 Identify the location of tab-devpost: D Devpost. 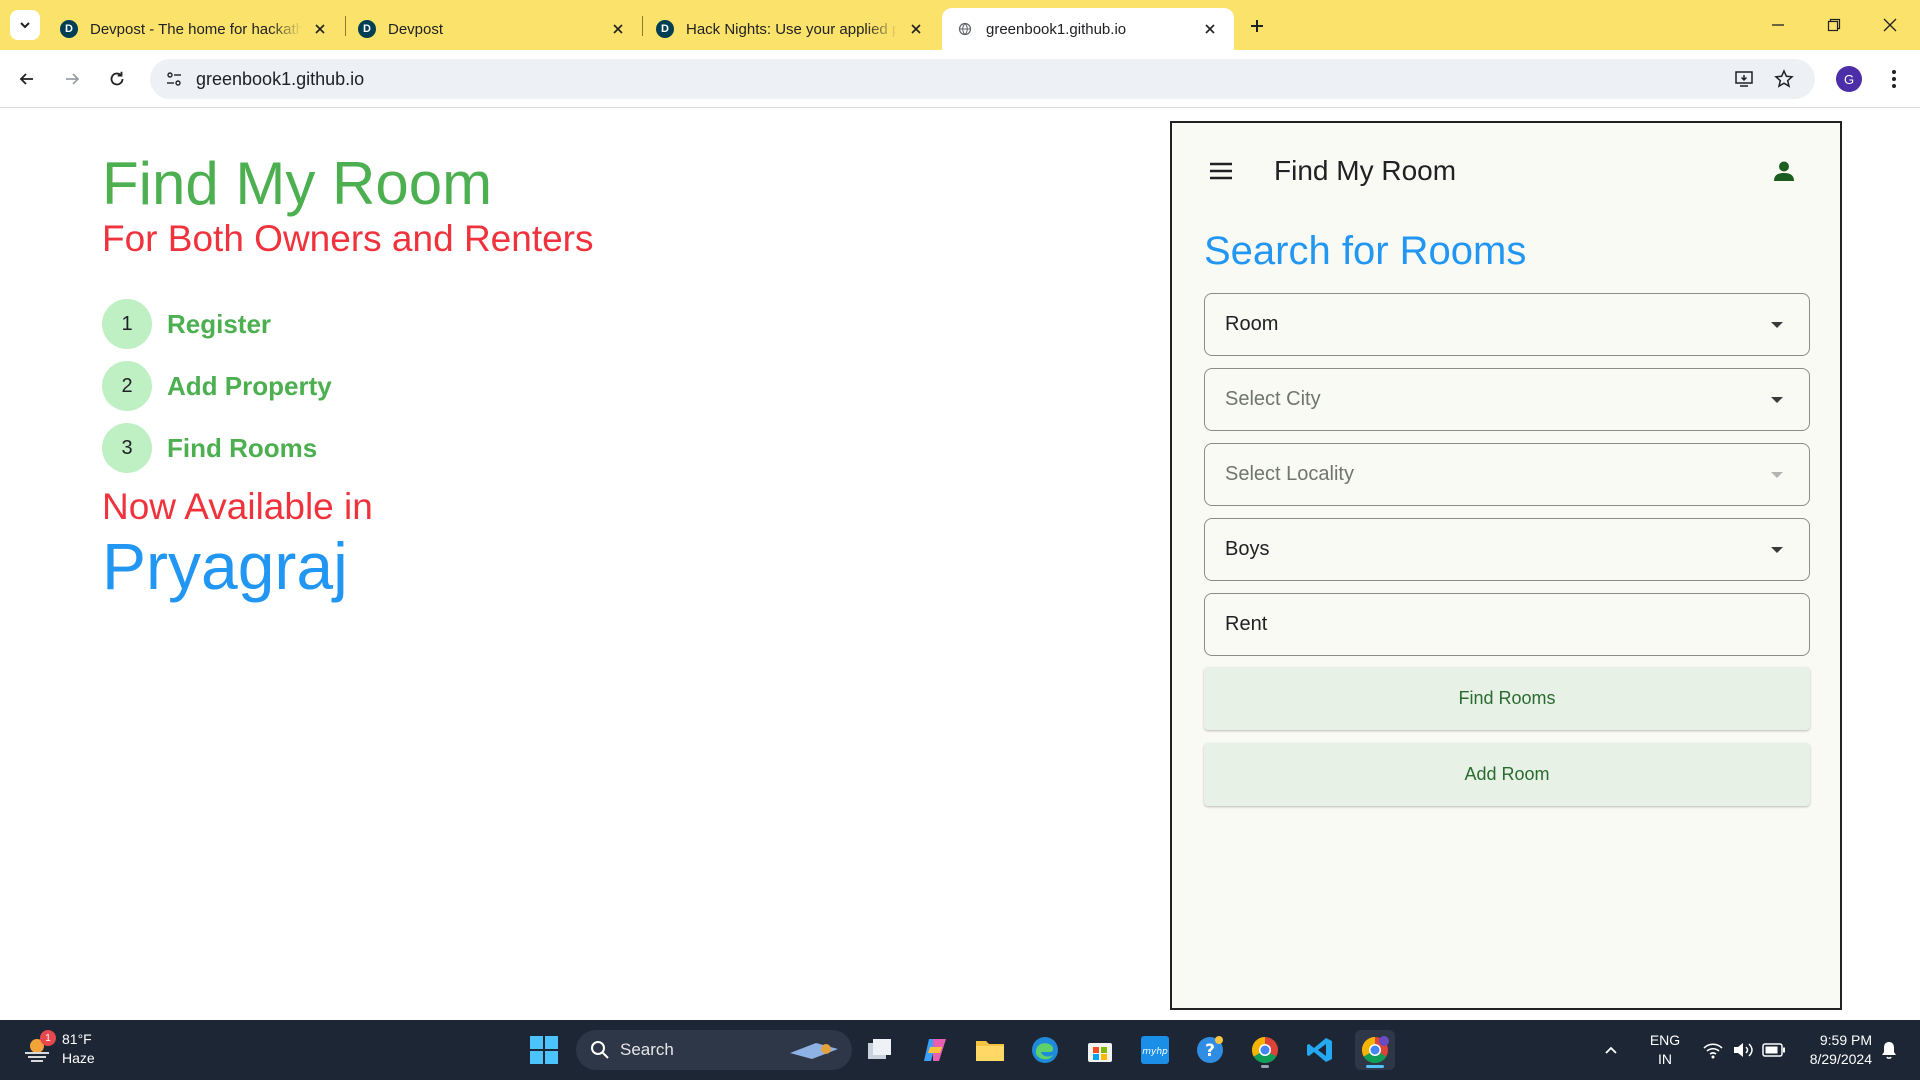
(493, 29).